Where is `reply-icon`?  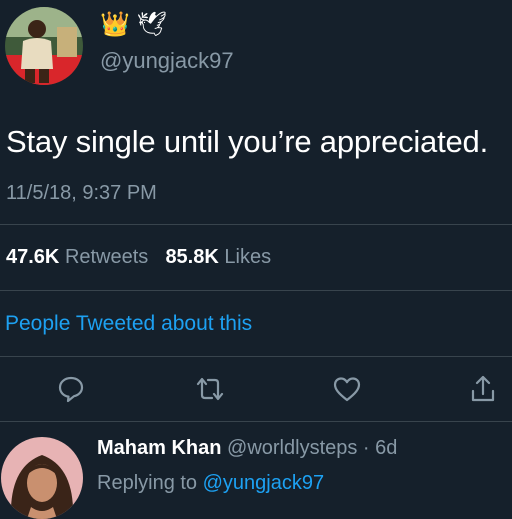 reply-icon is located at coordinates (71, 389).